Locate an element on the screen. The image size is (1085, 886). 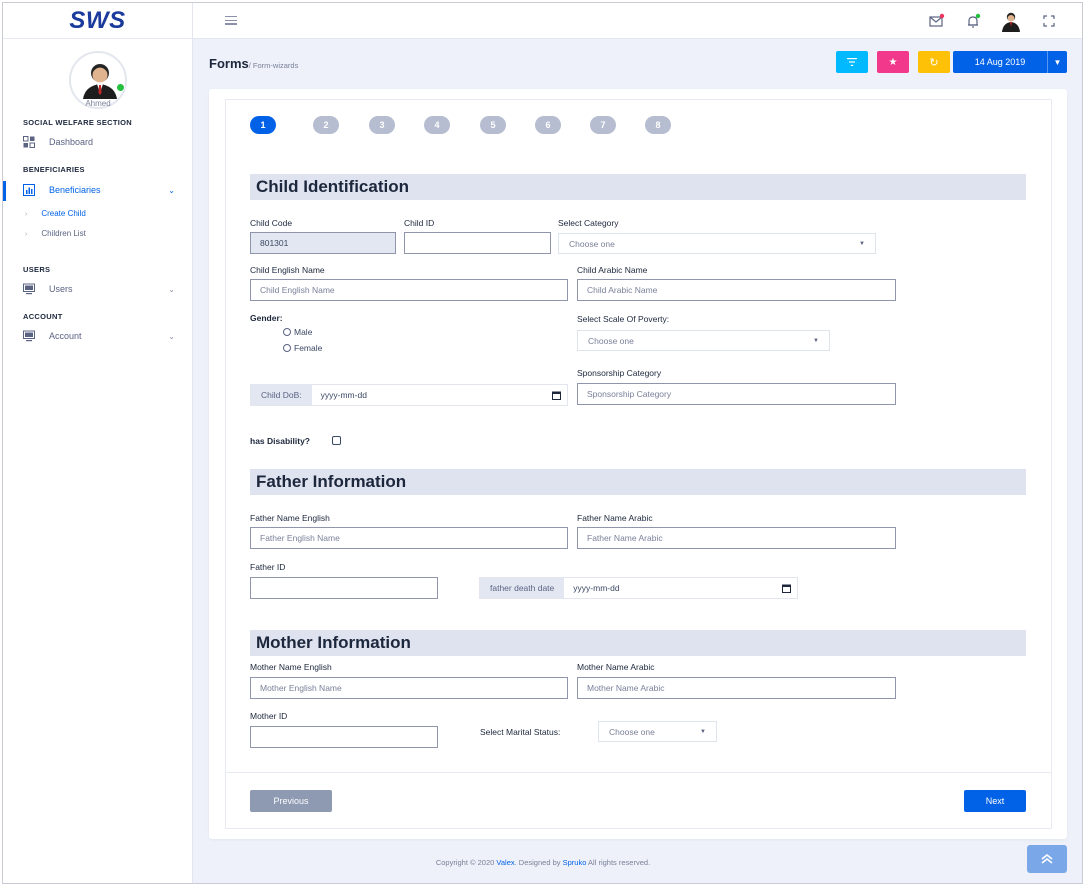
child-id-field is located at coordinates (477, 243).